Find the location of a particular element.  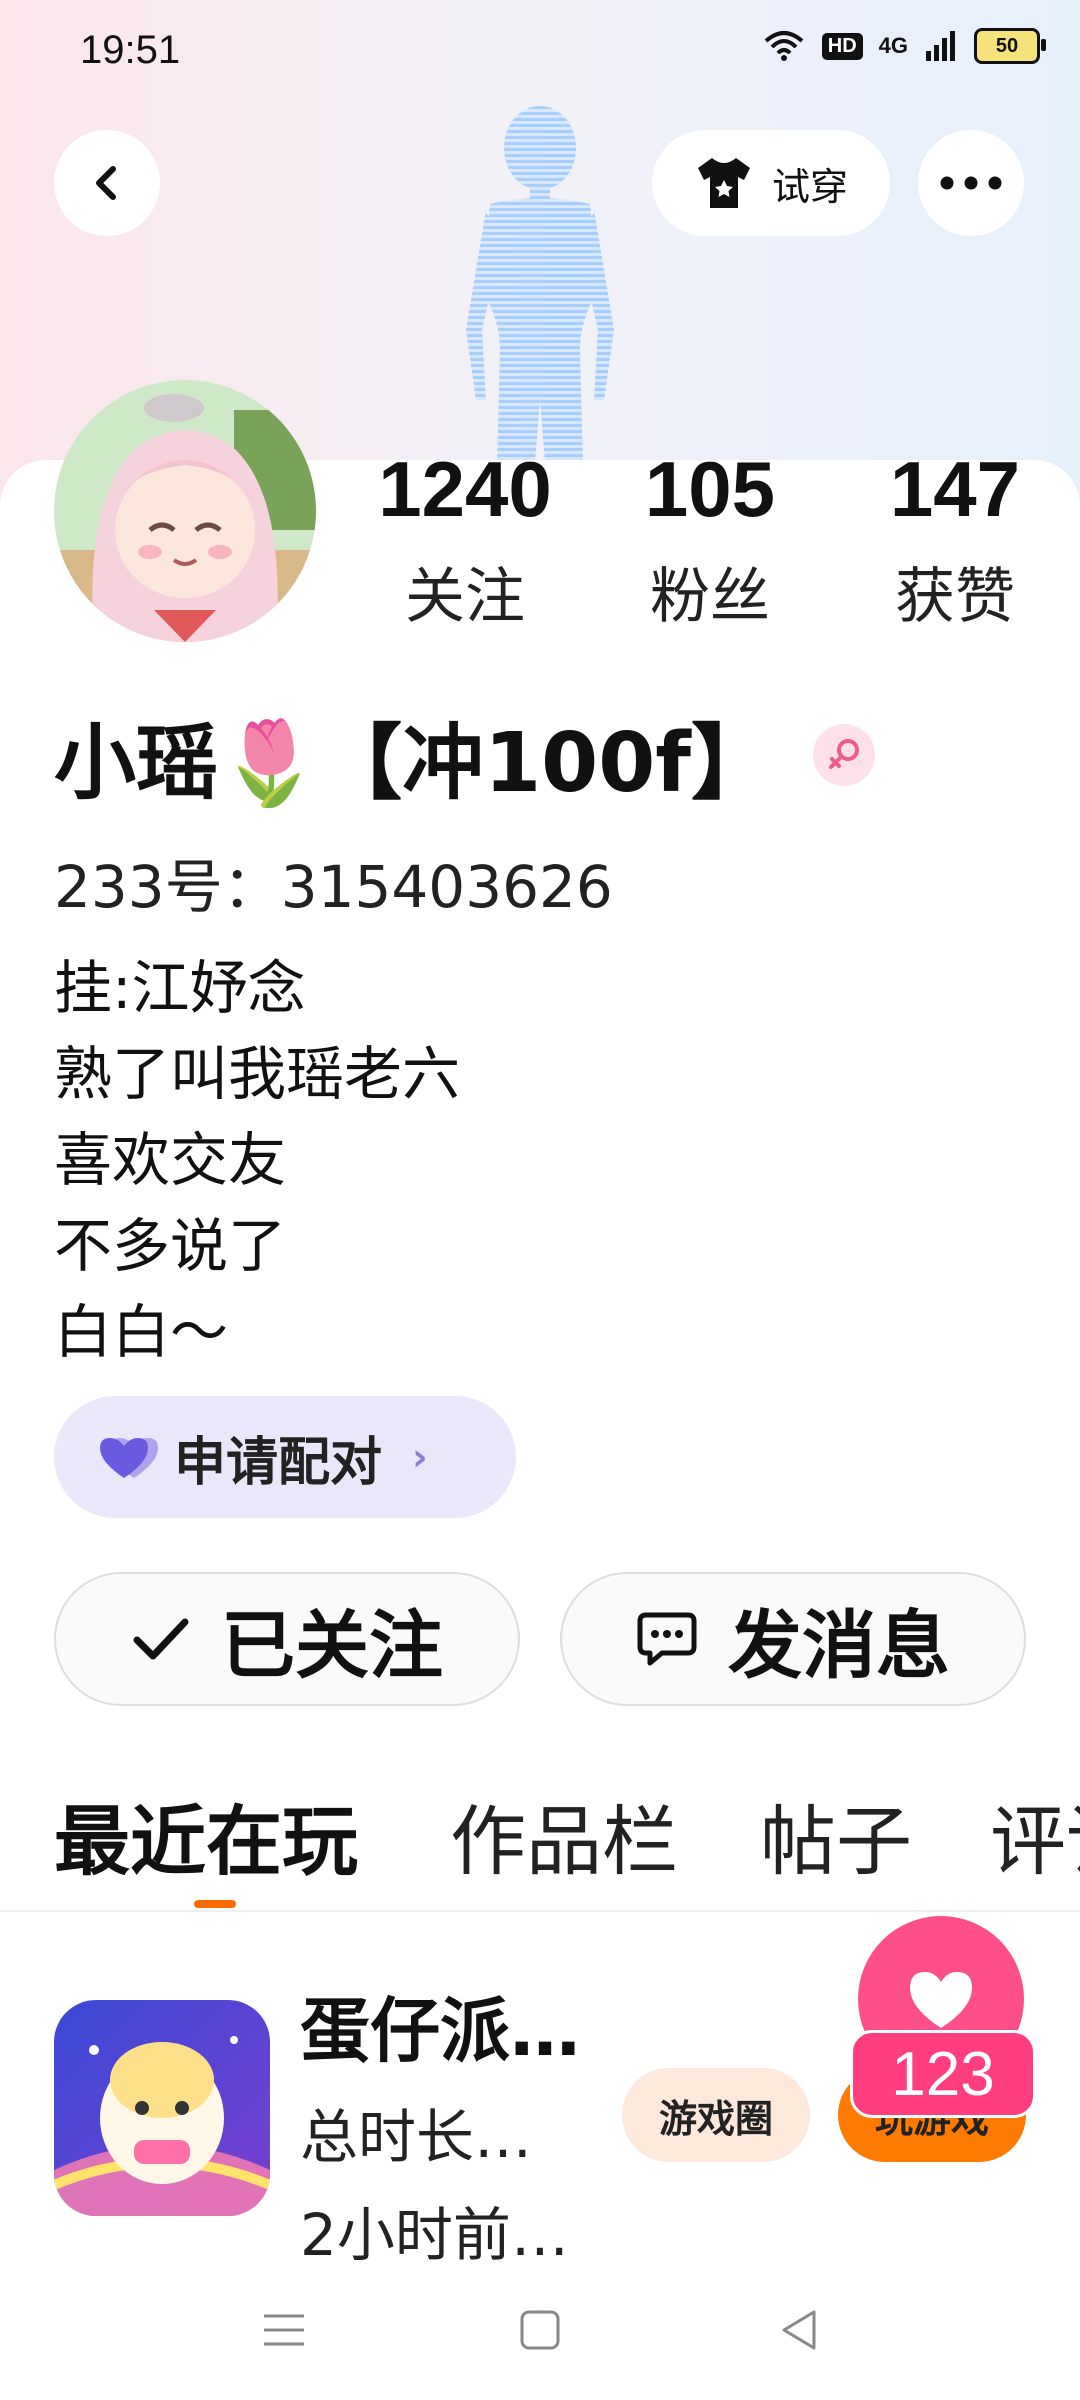

network-type: 4G is located at coordinates (893, 45).